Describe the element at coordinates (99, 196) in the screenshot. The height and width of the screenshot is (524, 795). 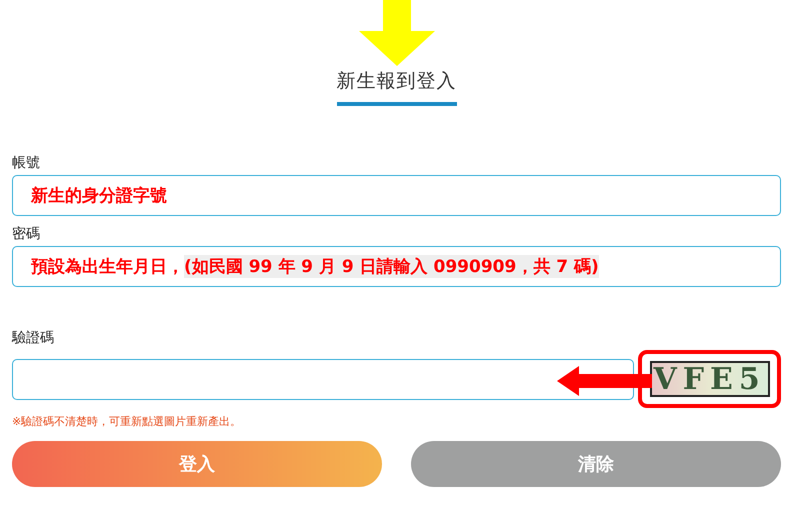
I see `annotation-text: 新生的身分證字號` at that location.